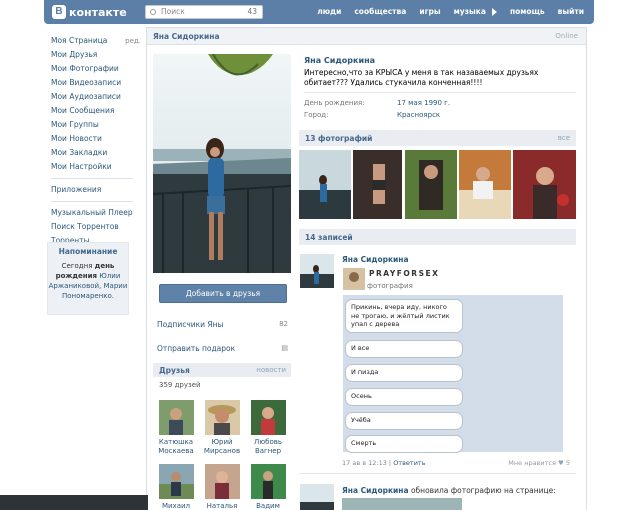 The width and height of the screenshot is (640, 510). Describe the element at coordinates (196, 348) in the screenshot. I see `send-gift-label: Отправить подарок` at that location.